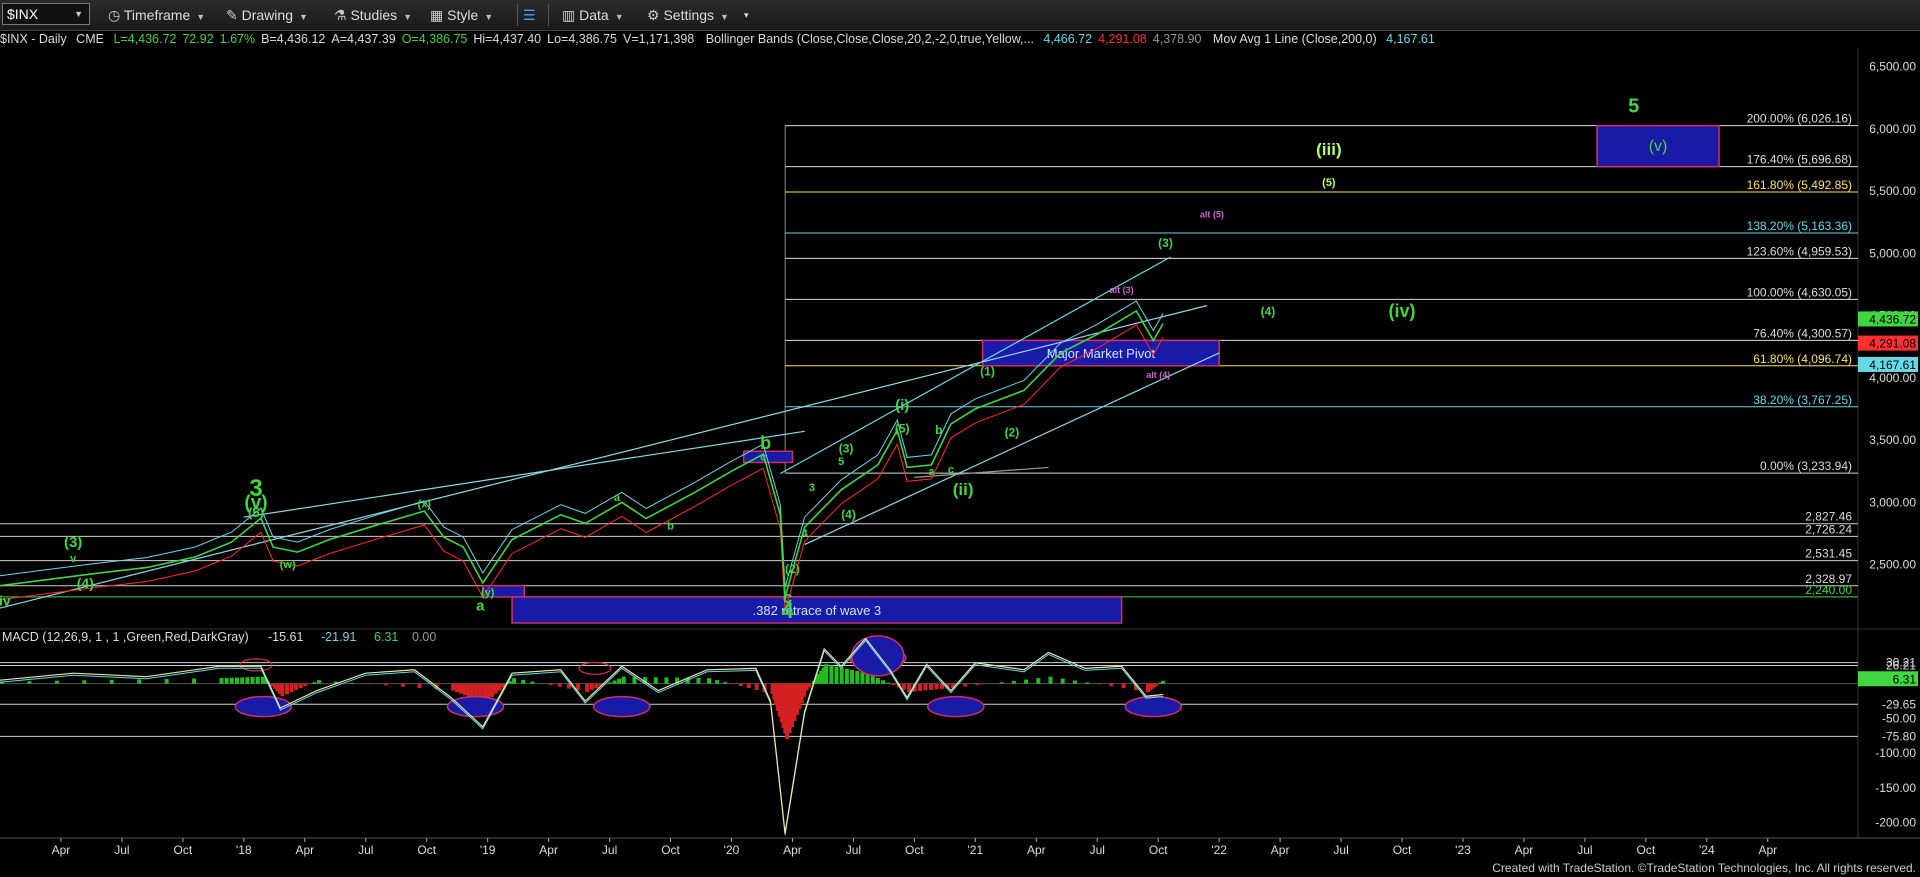  What do you see at coordinates (931, 472) in the screenshot?
I see `wave-label: a` at bounding box center [931, 472].